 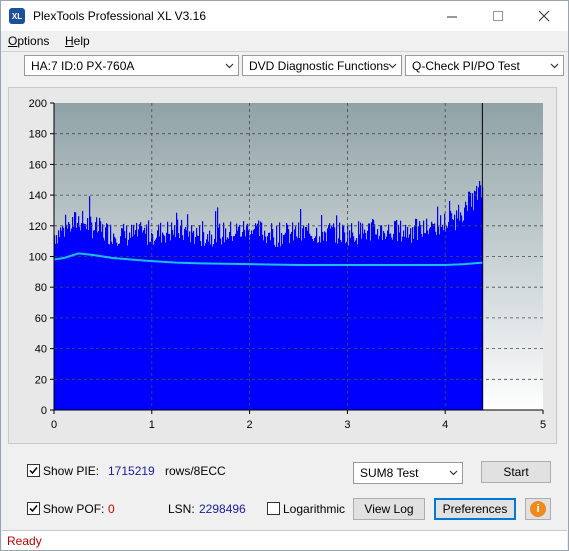 I want to click on info-icon: i, so click(x=538, y=509).